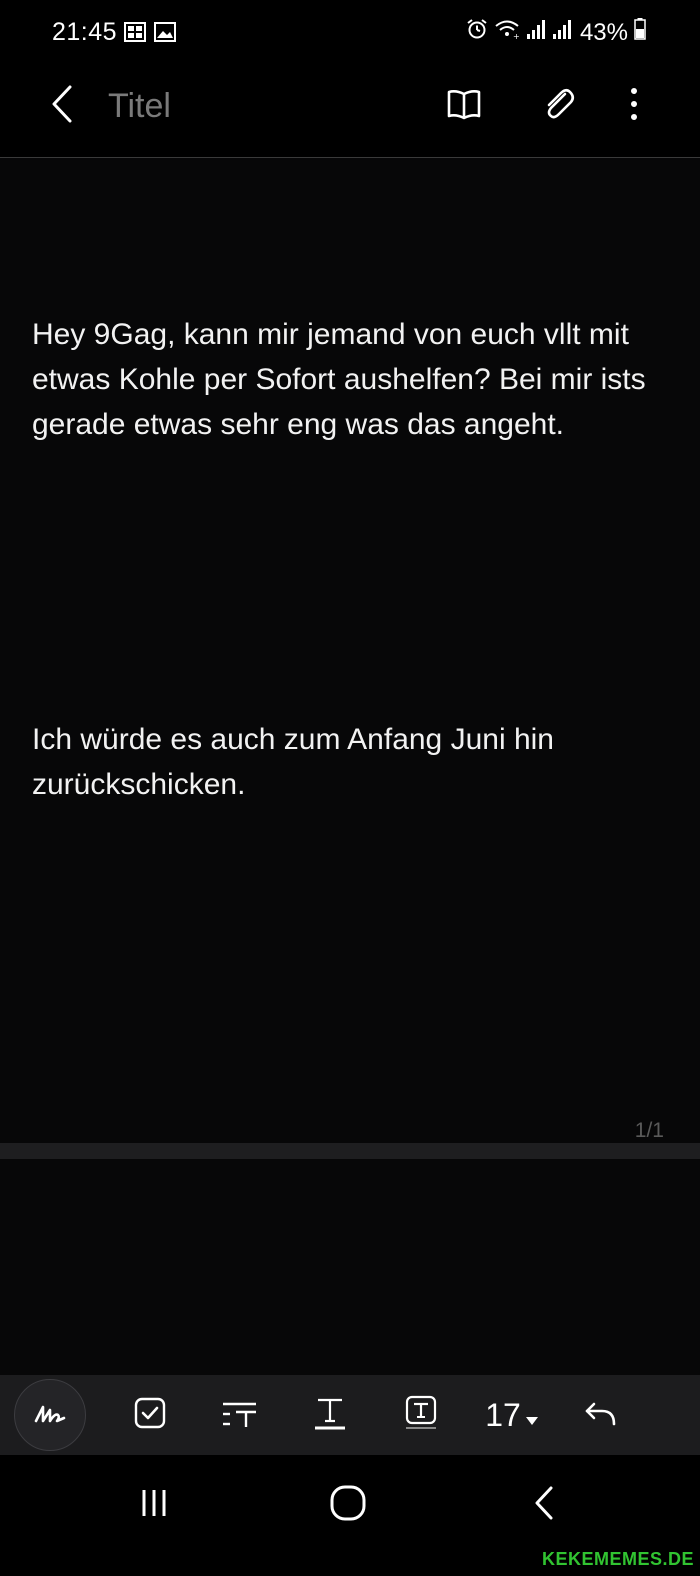 This screenshot has width=700, height=1576. What do you see at coordinates (150, 34) in the screenshot?
I see `notification-icons` at bounding box center [150, 34].